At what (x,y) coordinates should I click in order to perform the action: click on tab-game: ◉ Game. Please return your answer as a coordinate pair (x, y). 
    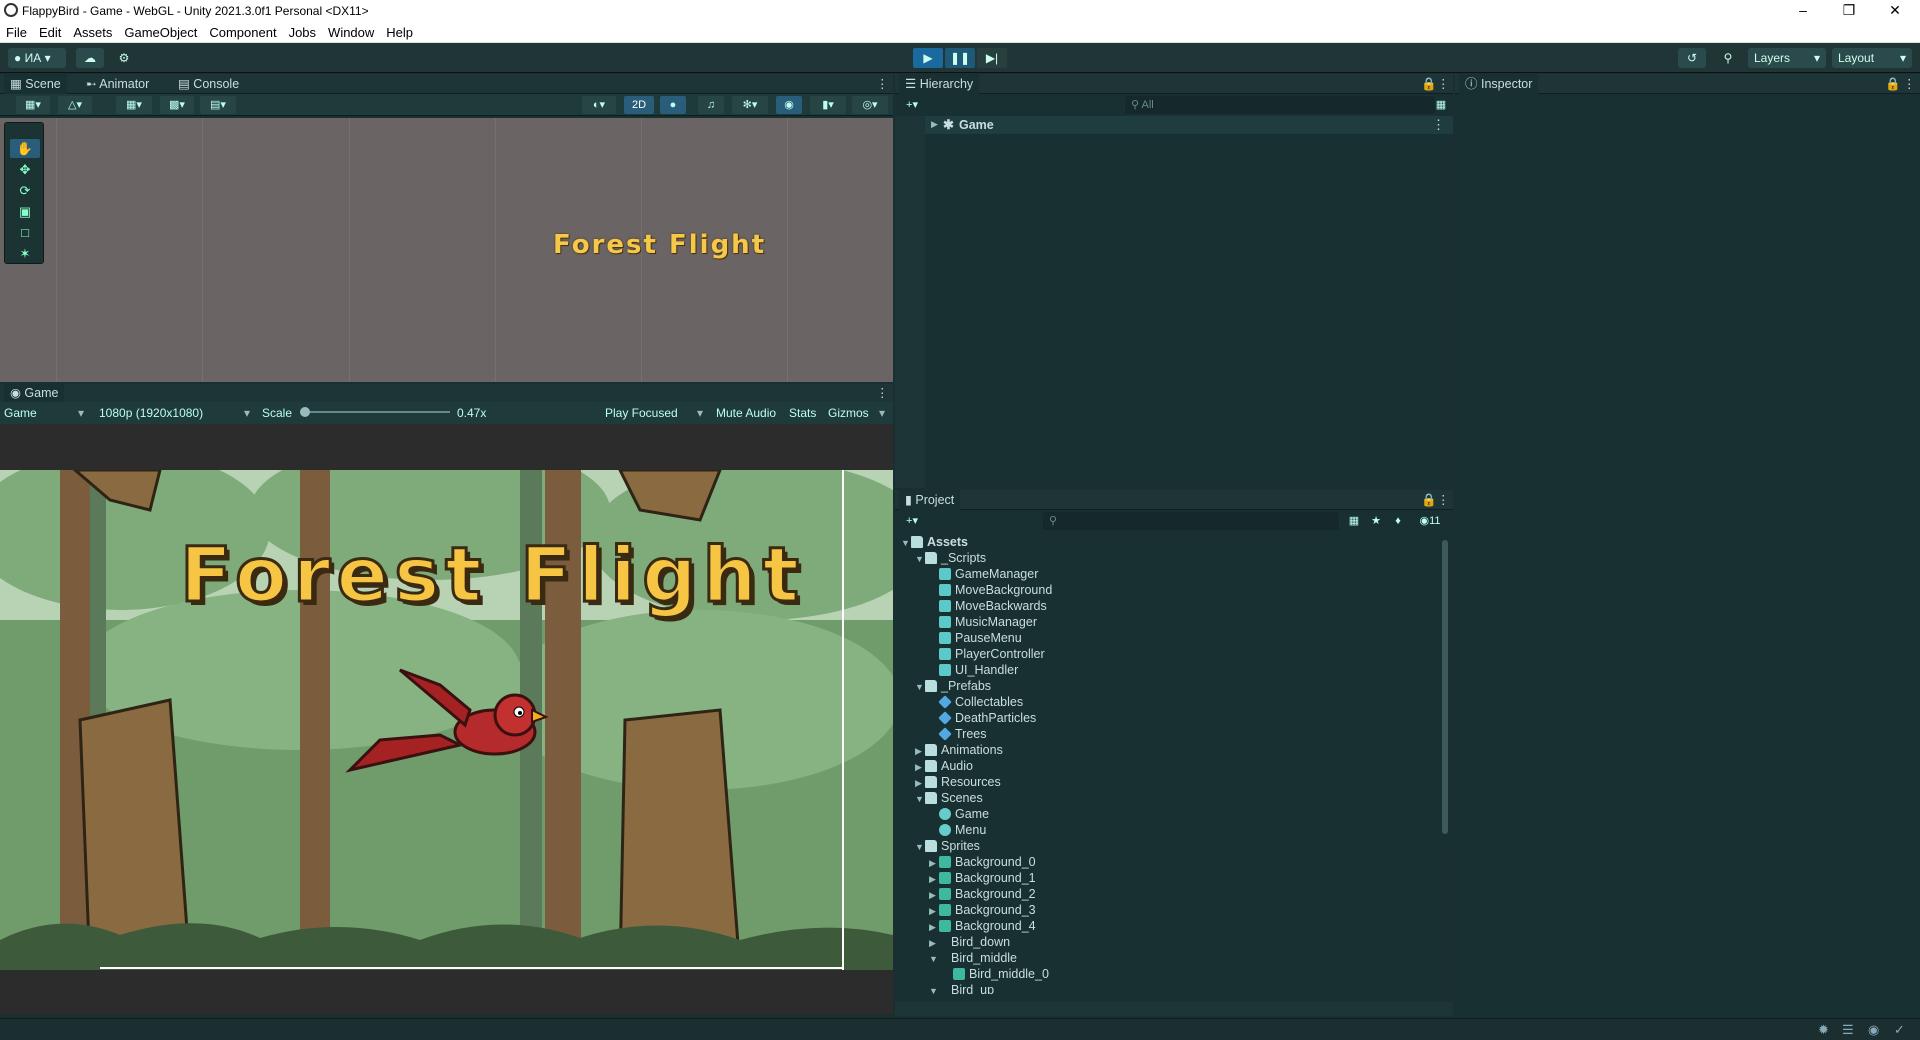
    Looking at the image, I should click on (34, 393).